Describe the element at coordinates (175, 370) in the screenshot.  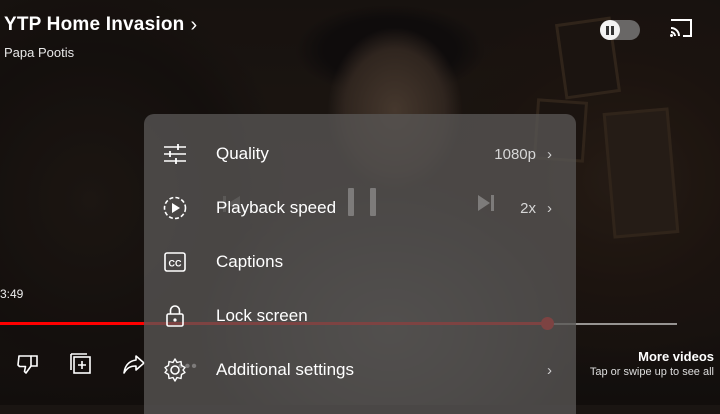
I see `gear-icon` at that location.